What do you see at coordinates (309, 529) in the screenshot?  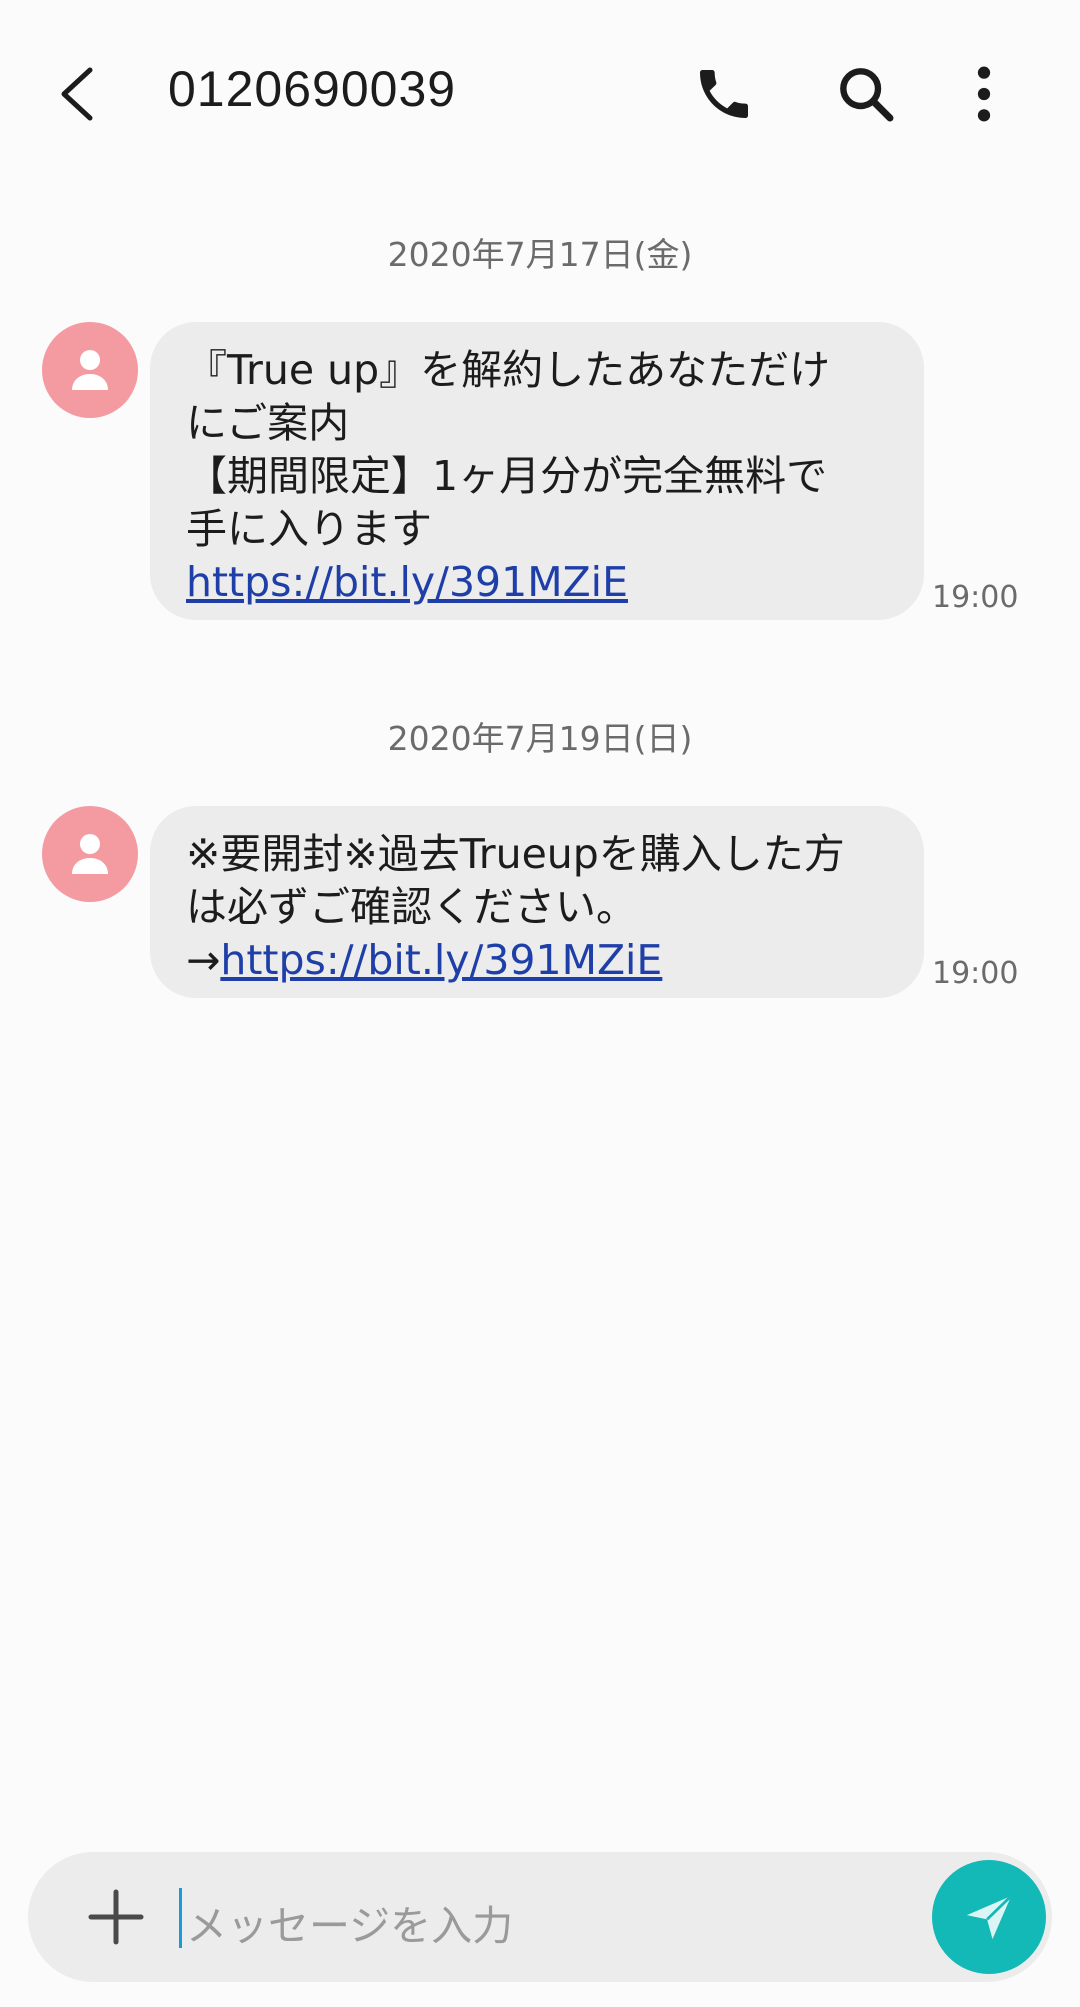 I see `message-text-line: 手に入ります` at bounding box center [309, 529].